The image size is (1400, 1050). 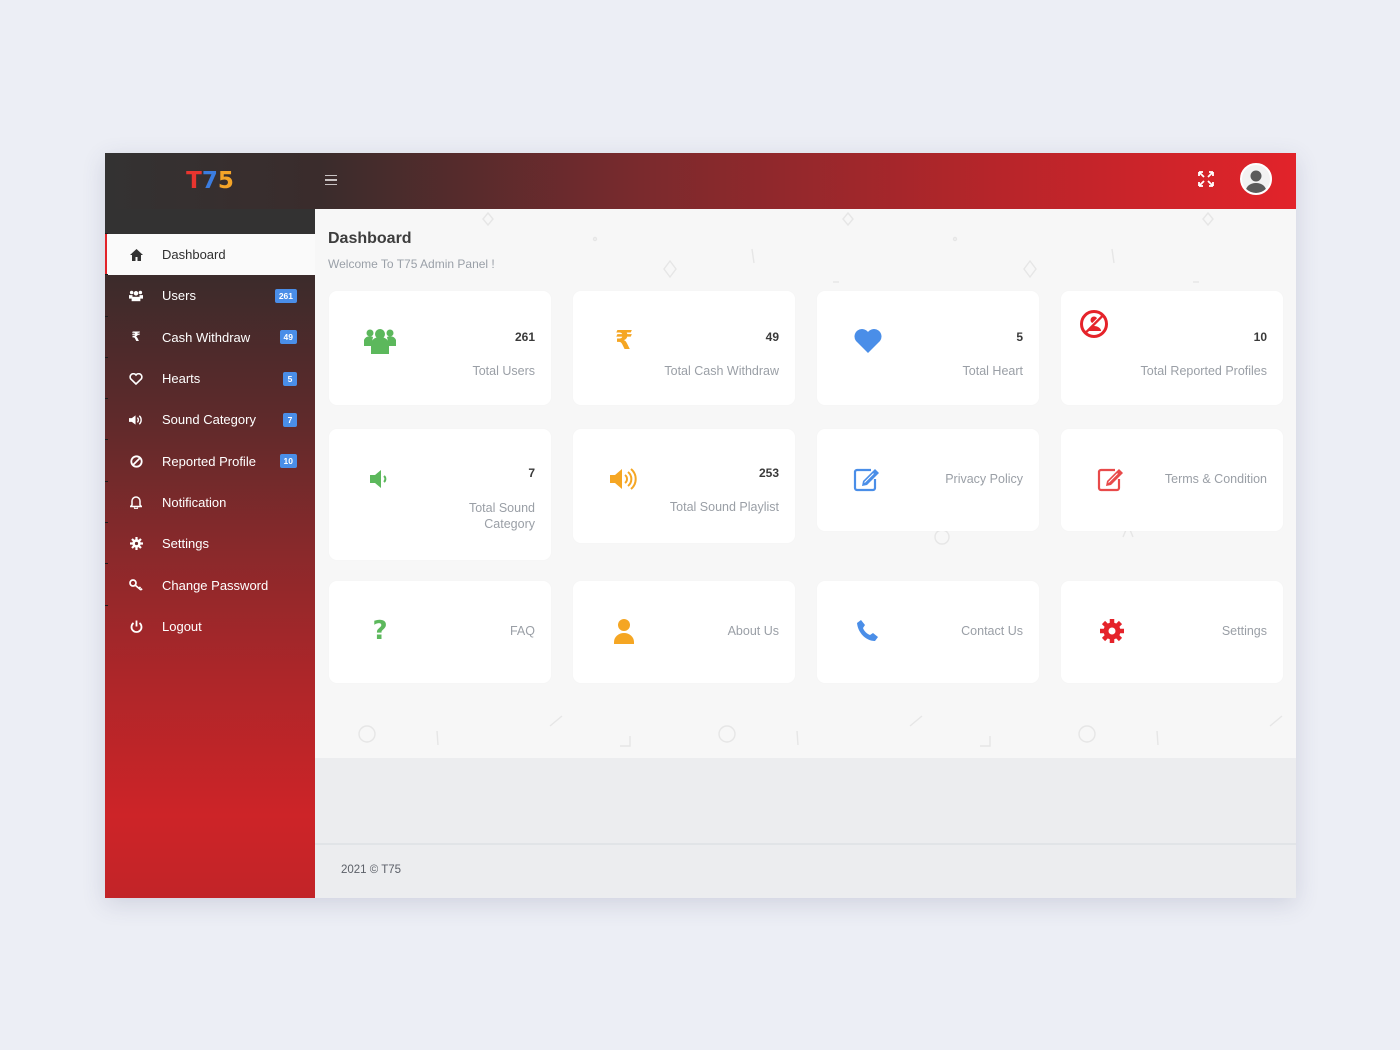 What do you see at coordinates (288, 337) in the screenshot?
I see `count-badge: 49` at bounding box center [288, 337].